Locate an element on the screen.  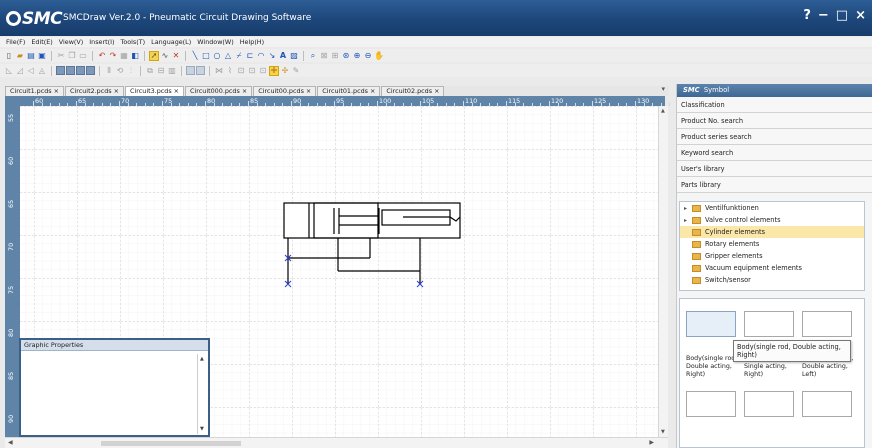
send-back-icon is located at coordinates (90, 70).